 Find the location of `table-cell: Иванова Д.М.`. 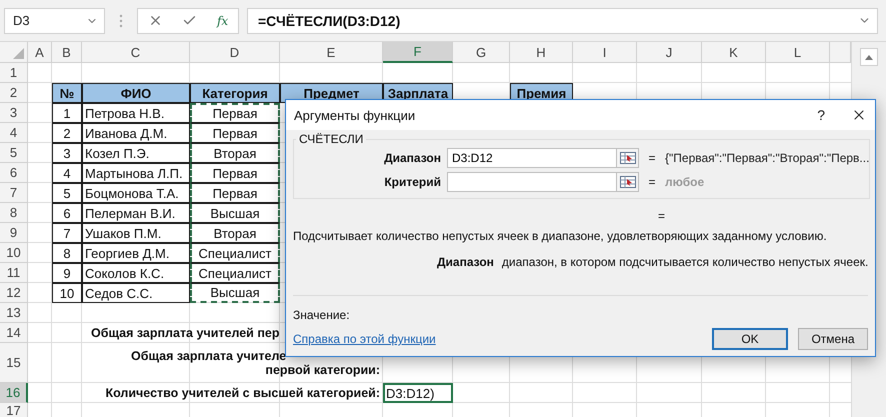

table-cell: Иванова Д.М. is located at coordinates (136, 133).